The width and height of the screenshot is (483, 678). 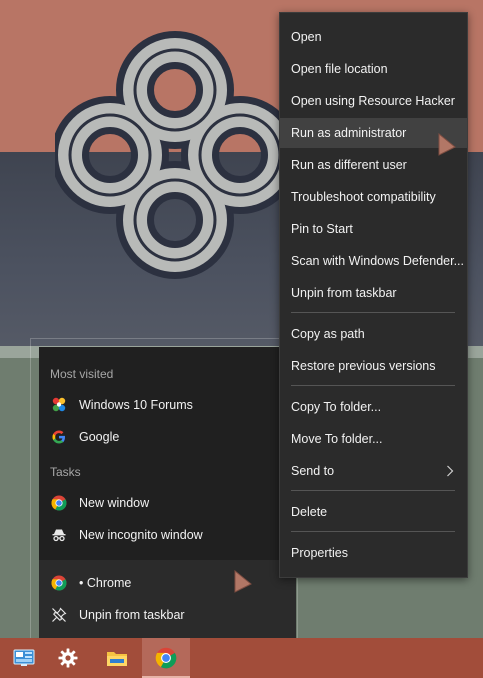 What do you see at coordinates (344, 293) in the screenshot?
I see `menu-item-label: Unpin from taskbar` at bounding box center [344, 293].